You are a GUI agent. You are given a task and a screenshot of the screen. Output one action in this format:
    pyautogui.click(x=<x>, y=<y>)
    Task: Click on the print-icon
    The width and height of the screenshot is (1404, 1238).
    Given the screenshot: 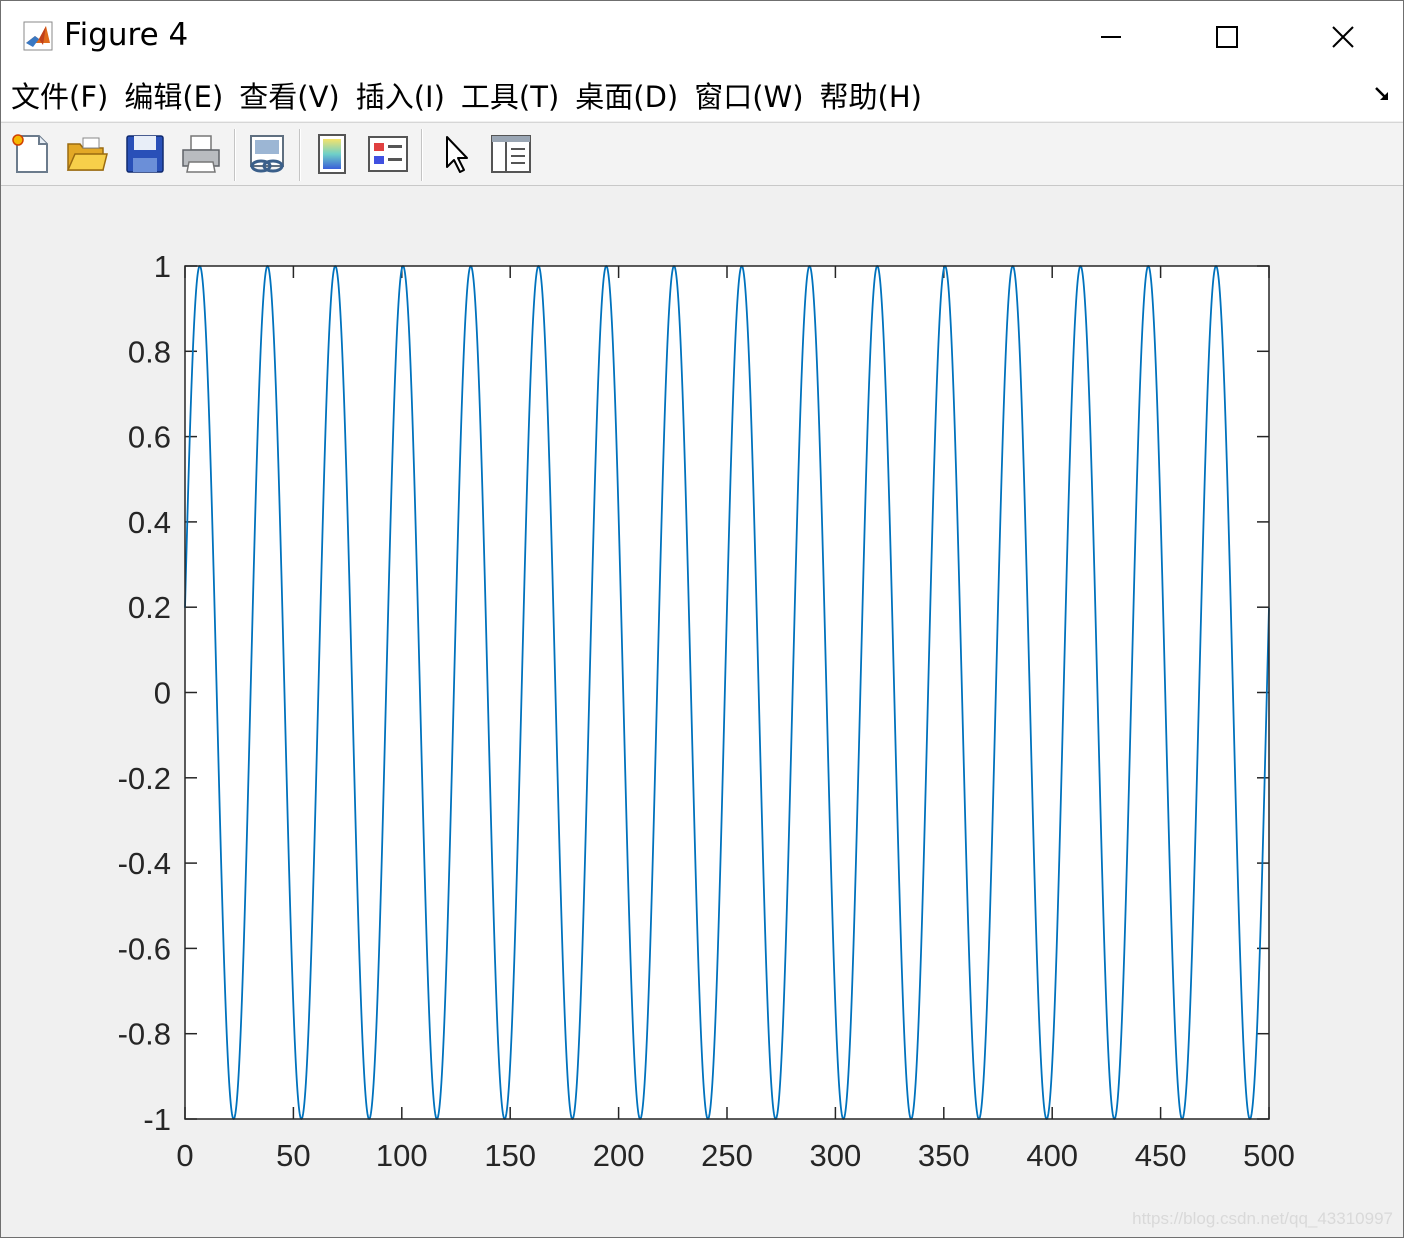 What is the action you would take?
    pyautogui.click(x=201, y=154)
    